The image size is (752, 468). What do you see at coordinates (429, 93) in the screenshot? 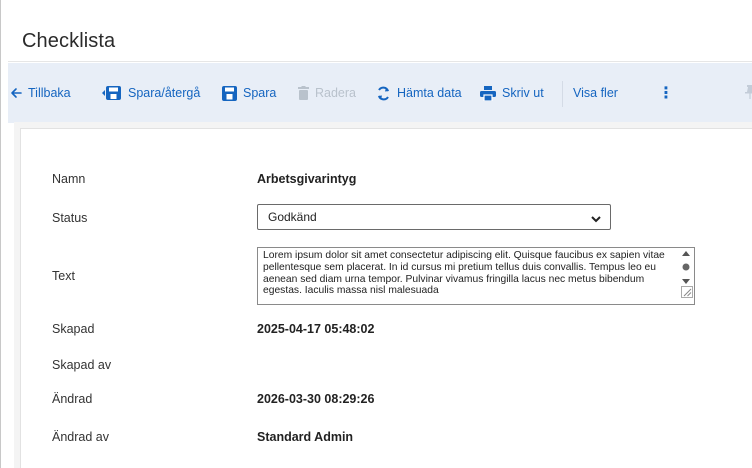
I see `fetch-data-label: Hämta data` at bounding box center [429, 93].